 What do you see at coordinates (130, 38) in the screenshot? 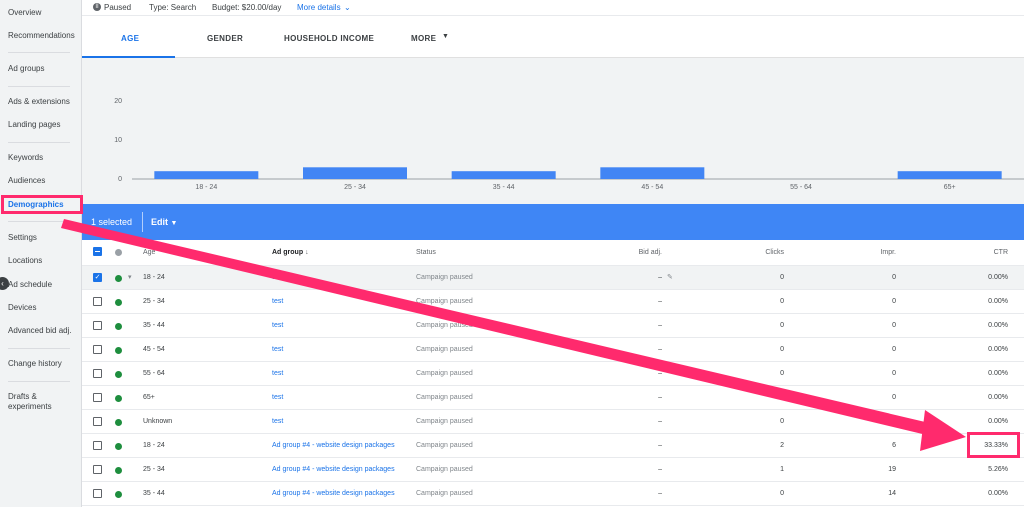
I see `tab-age: AGE` at bounding box center [130, 38].